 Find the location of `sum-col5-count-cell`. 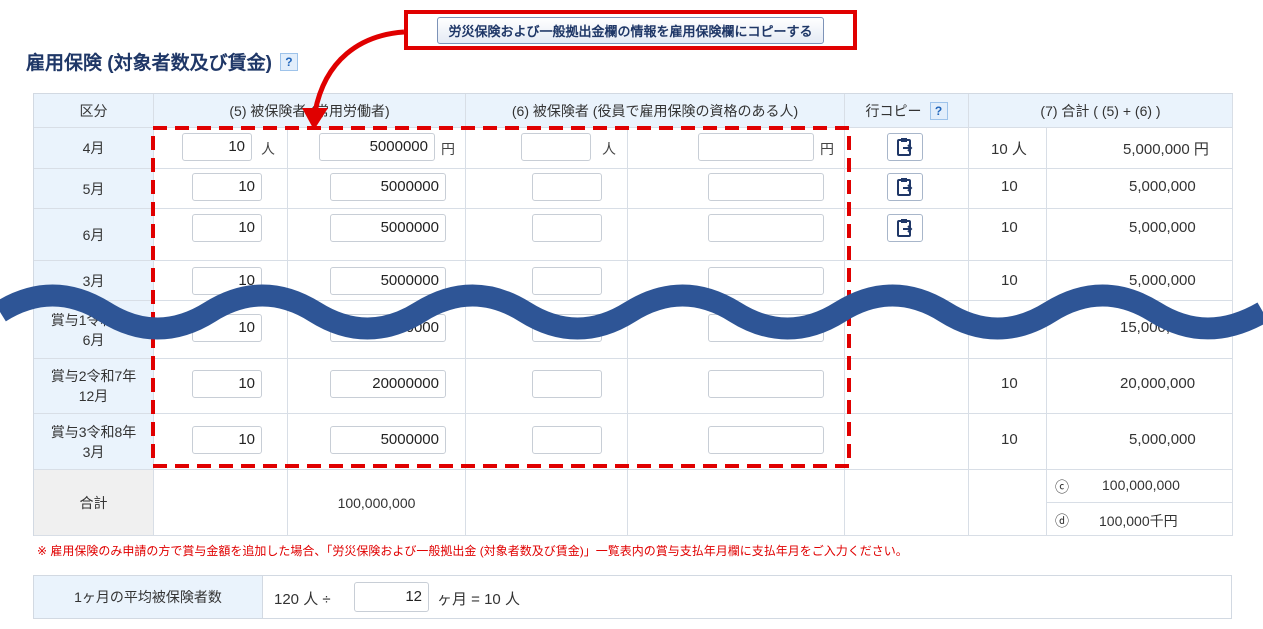

sum-col5-count-cell is located at coordinates (221, 503).